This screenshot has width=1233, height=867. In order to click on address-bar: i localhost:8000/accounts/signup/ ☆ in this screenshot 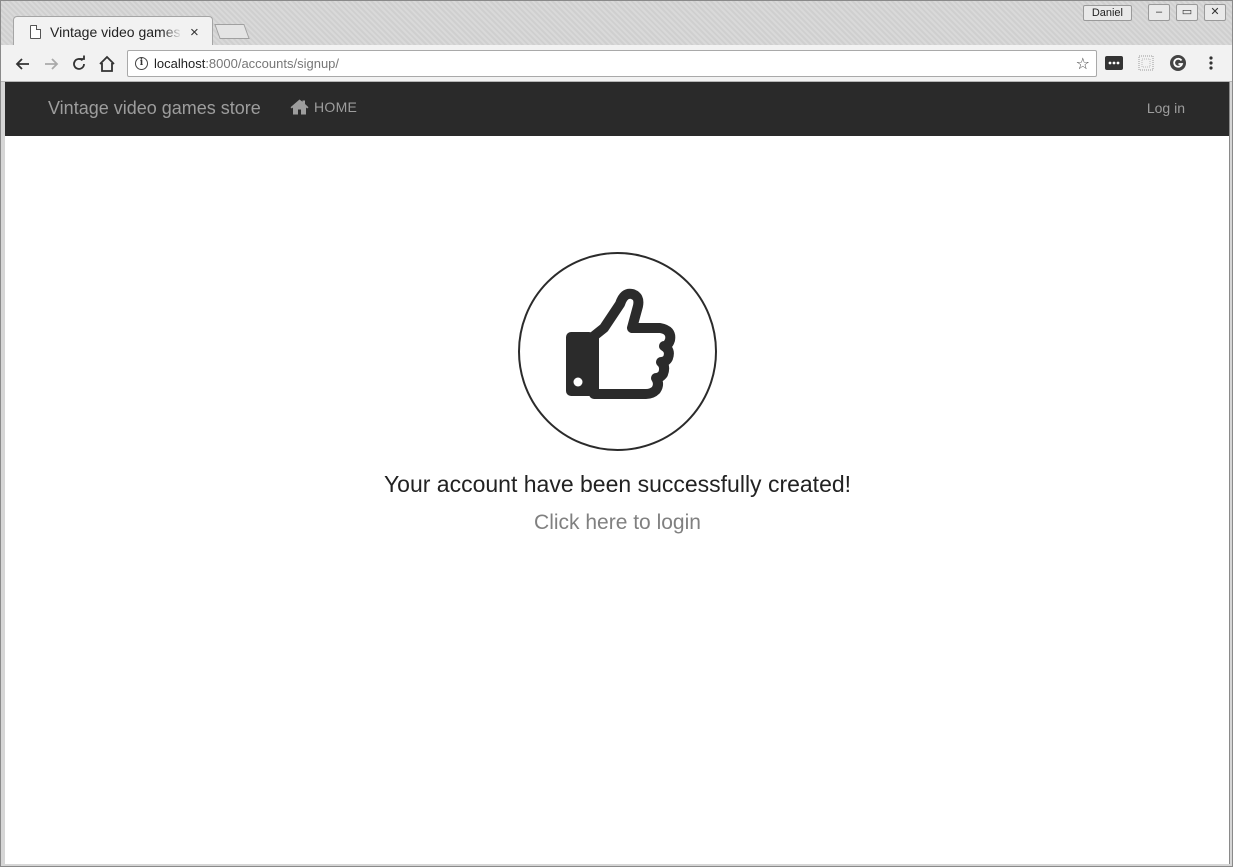, I will do `click(612, 63)`.